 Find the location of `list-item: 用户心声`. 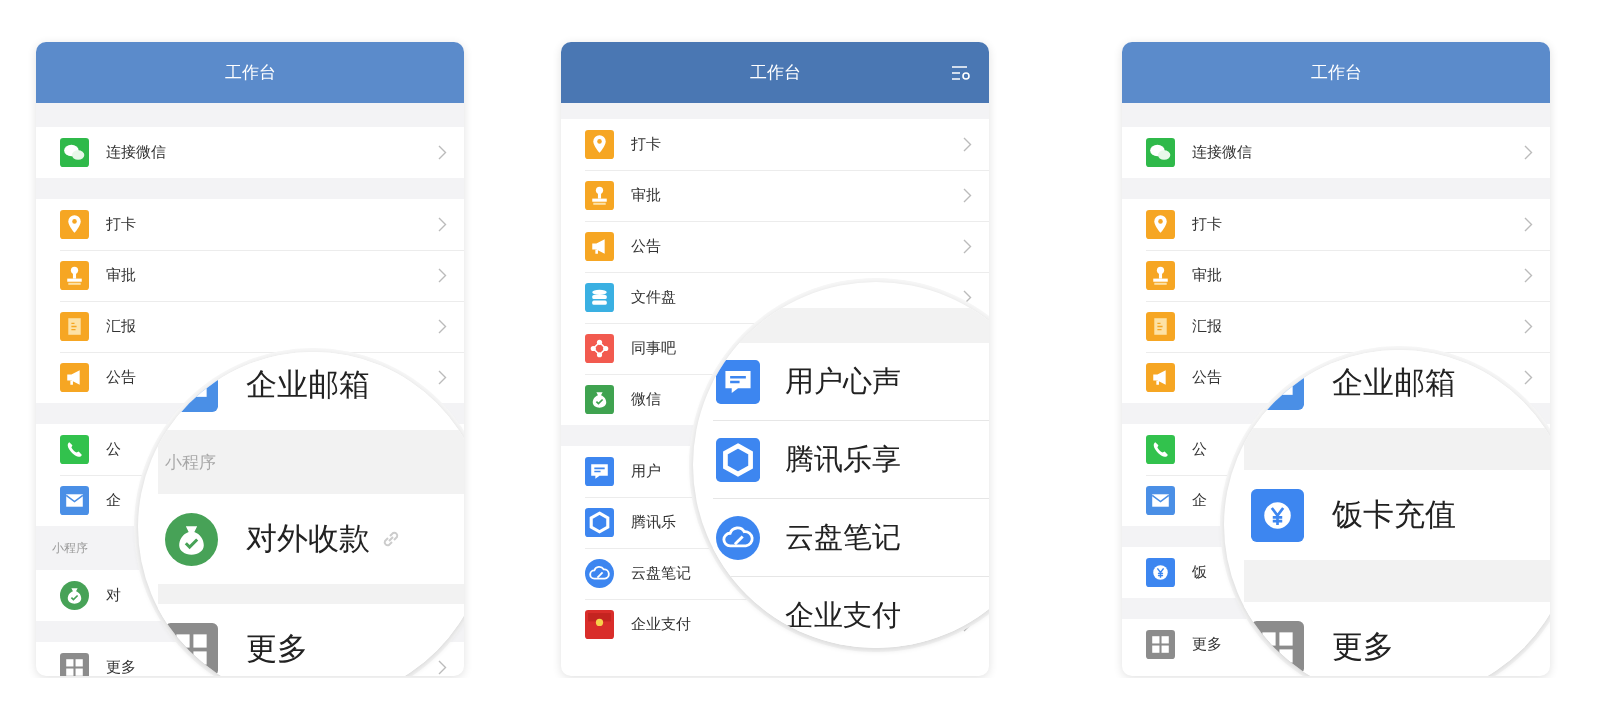

list-item: 用户心声 is located at coordinates (851, 382).